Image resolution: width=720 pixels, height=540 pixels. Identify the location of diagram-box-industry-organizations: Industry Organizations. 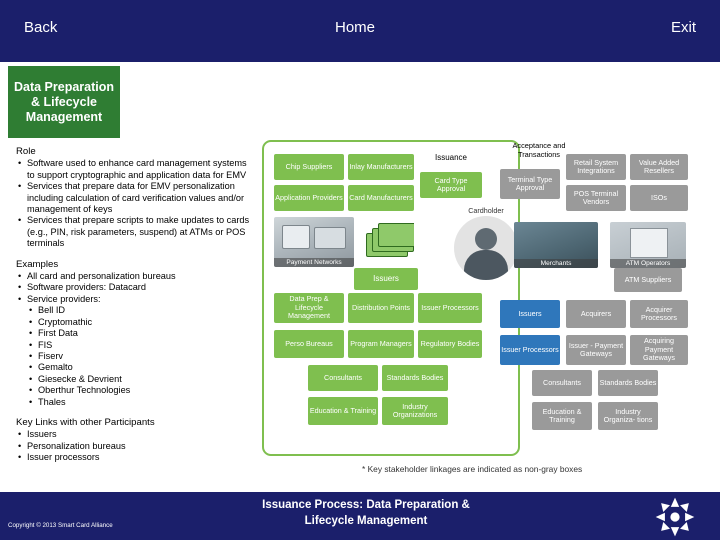
(415, 411).